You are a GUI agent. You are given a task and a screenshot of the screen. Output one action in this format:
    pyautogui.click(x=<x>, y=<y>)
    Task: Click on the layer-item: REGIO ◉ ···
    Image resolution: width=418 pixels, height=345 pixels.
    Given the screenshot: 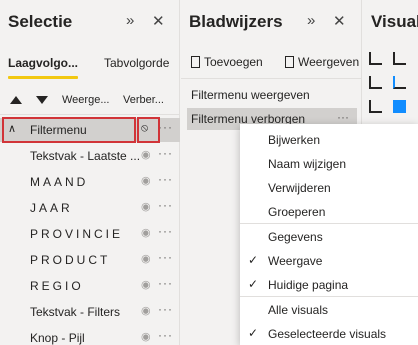 What is the action you would take?
    pyautogui.click(x=90, y=286)
    